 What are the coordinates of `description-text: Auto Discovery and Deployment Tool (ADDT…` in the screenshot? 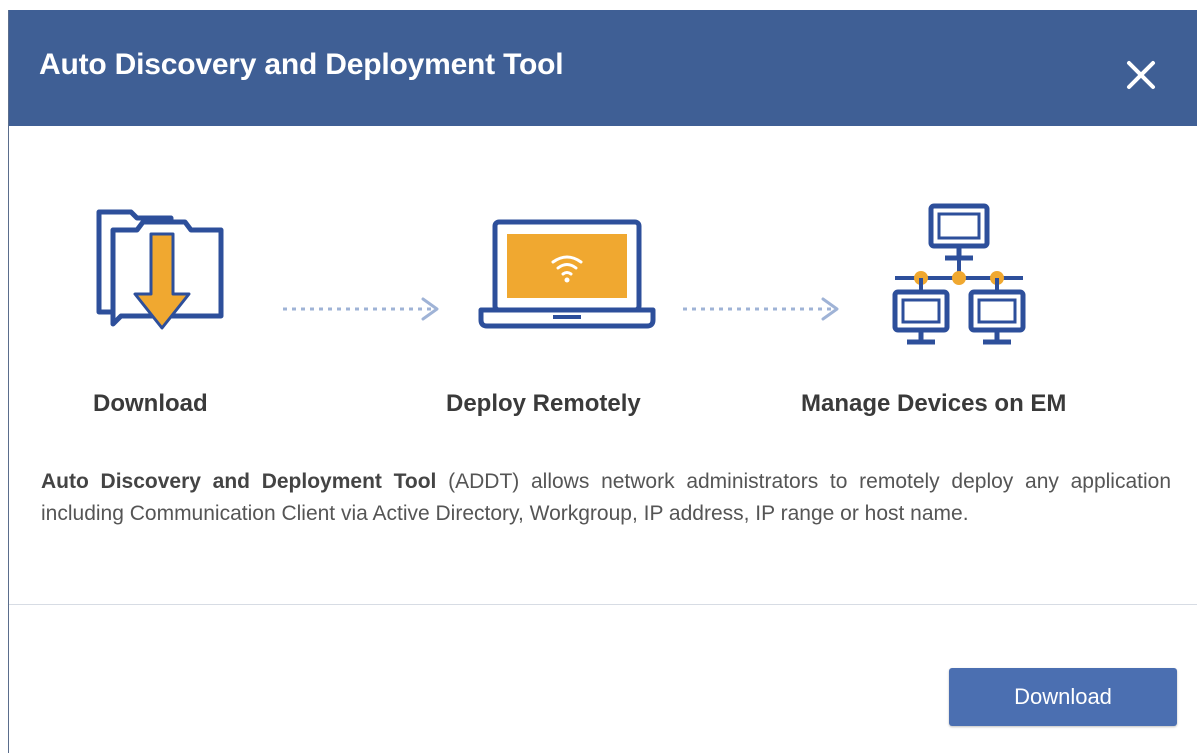 It's located at (606, 498).